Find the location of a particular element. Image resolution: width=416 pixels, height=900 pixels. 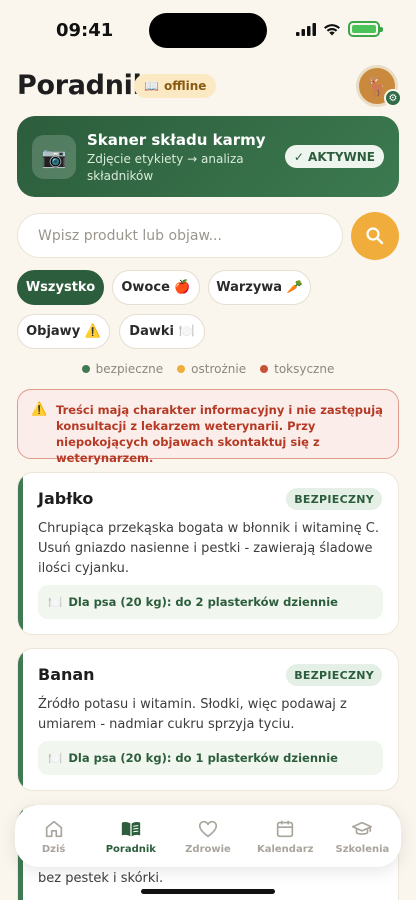

card-description: bez pestek i skórki. is located at coordinates (101, 878).